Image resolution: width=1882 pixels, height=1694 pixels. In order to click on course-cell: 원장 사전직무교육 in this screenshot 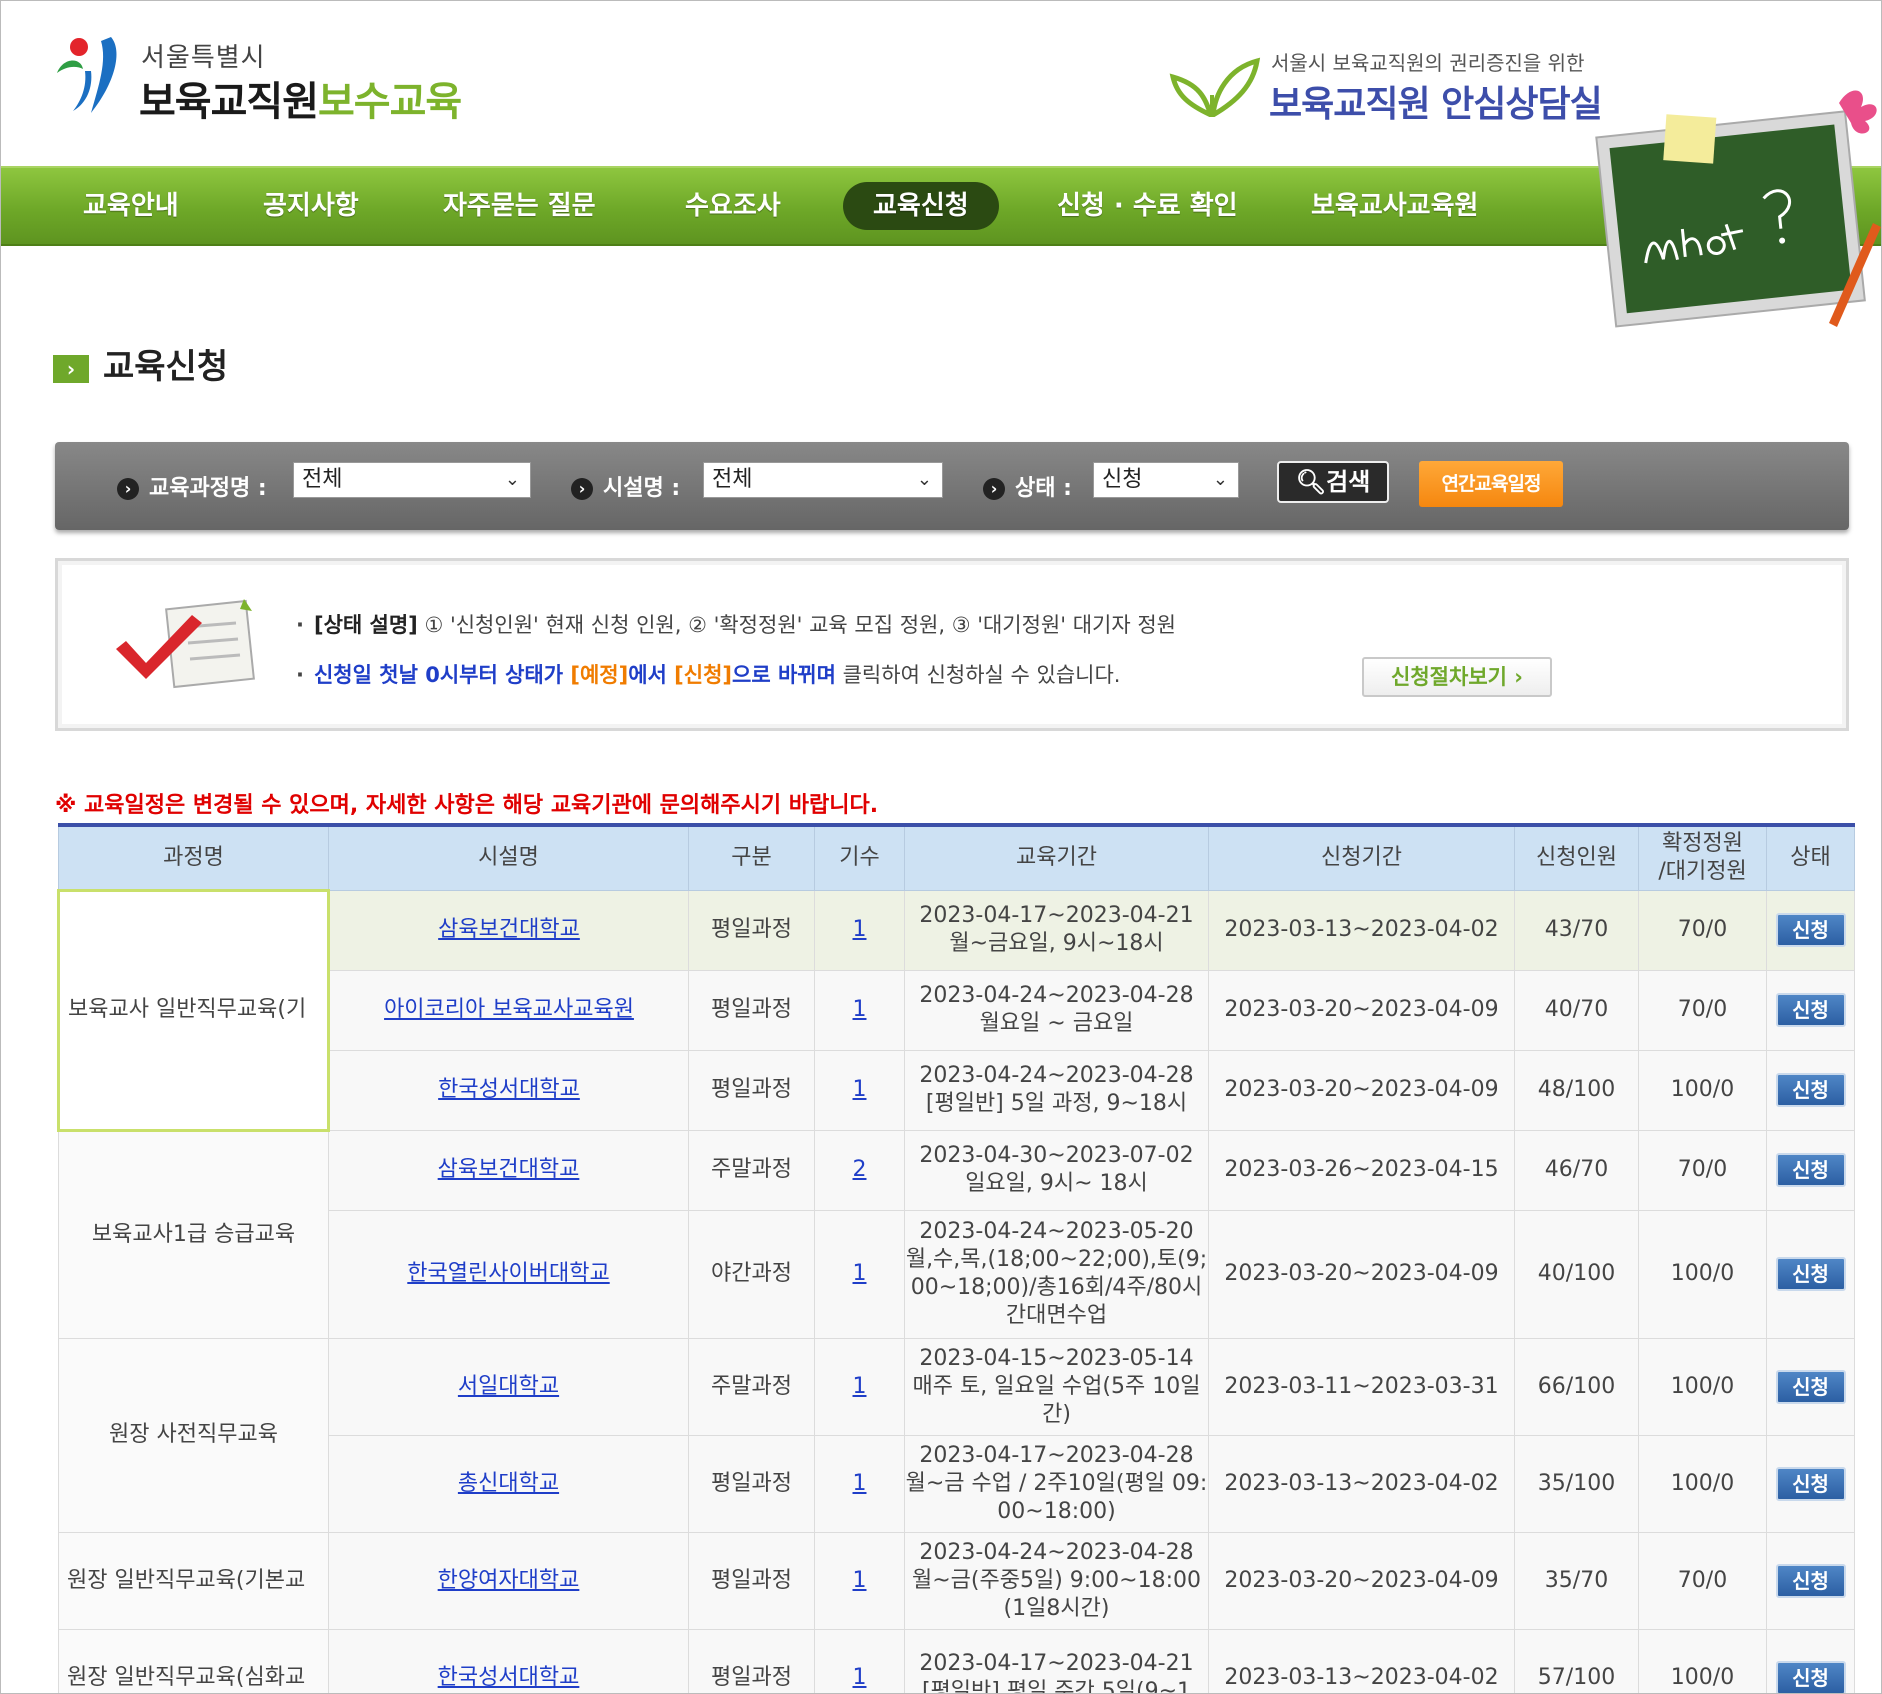, I will do `click(193, 1435)`.